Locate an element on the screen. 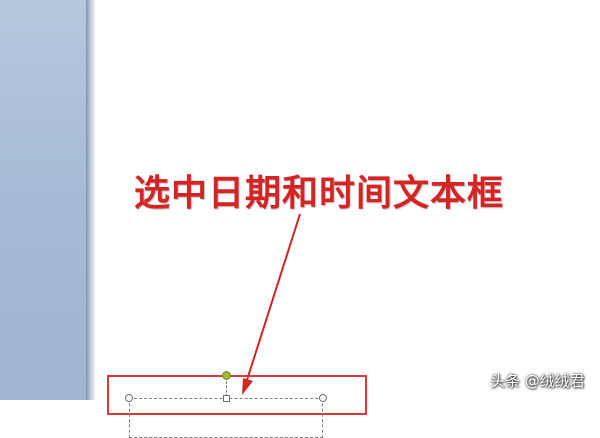  resize-handle-top-left-icon is located at coordinates (129, 398).